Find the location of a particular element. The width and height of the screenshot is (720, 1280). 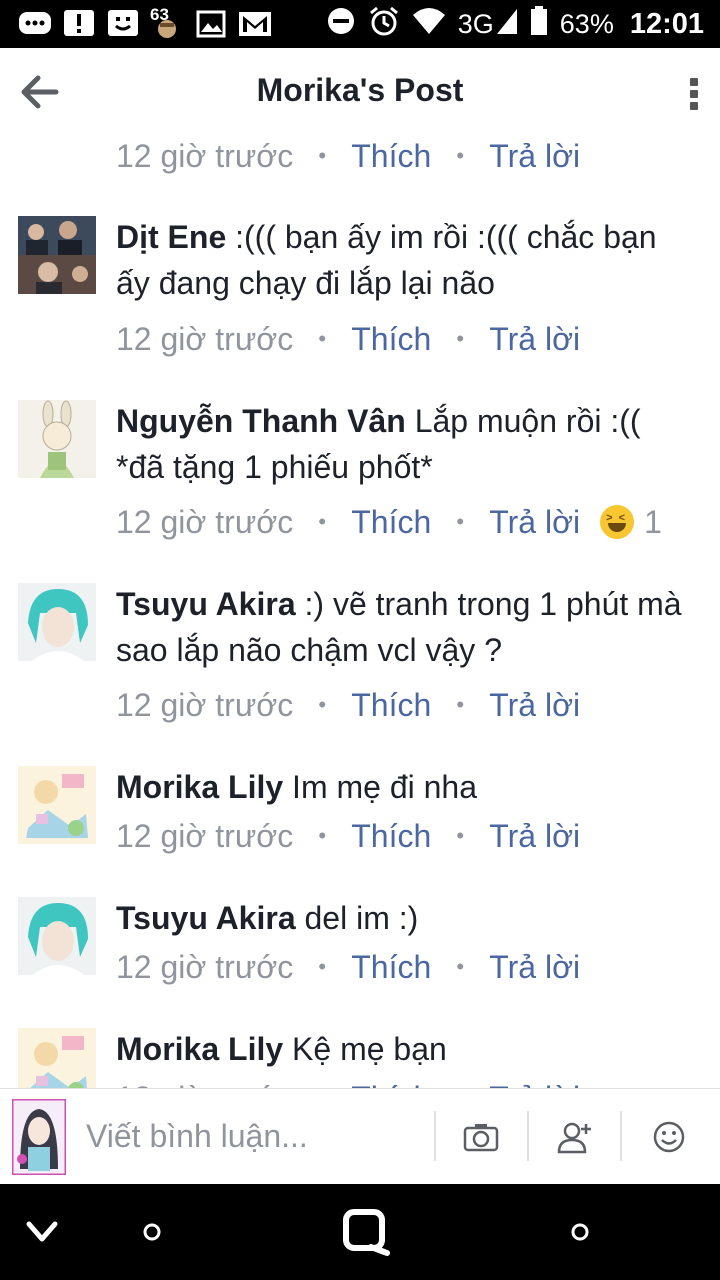

emoji-button is located at coordinates (669, 1137).